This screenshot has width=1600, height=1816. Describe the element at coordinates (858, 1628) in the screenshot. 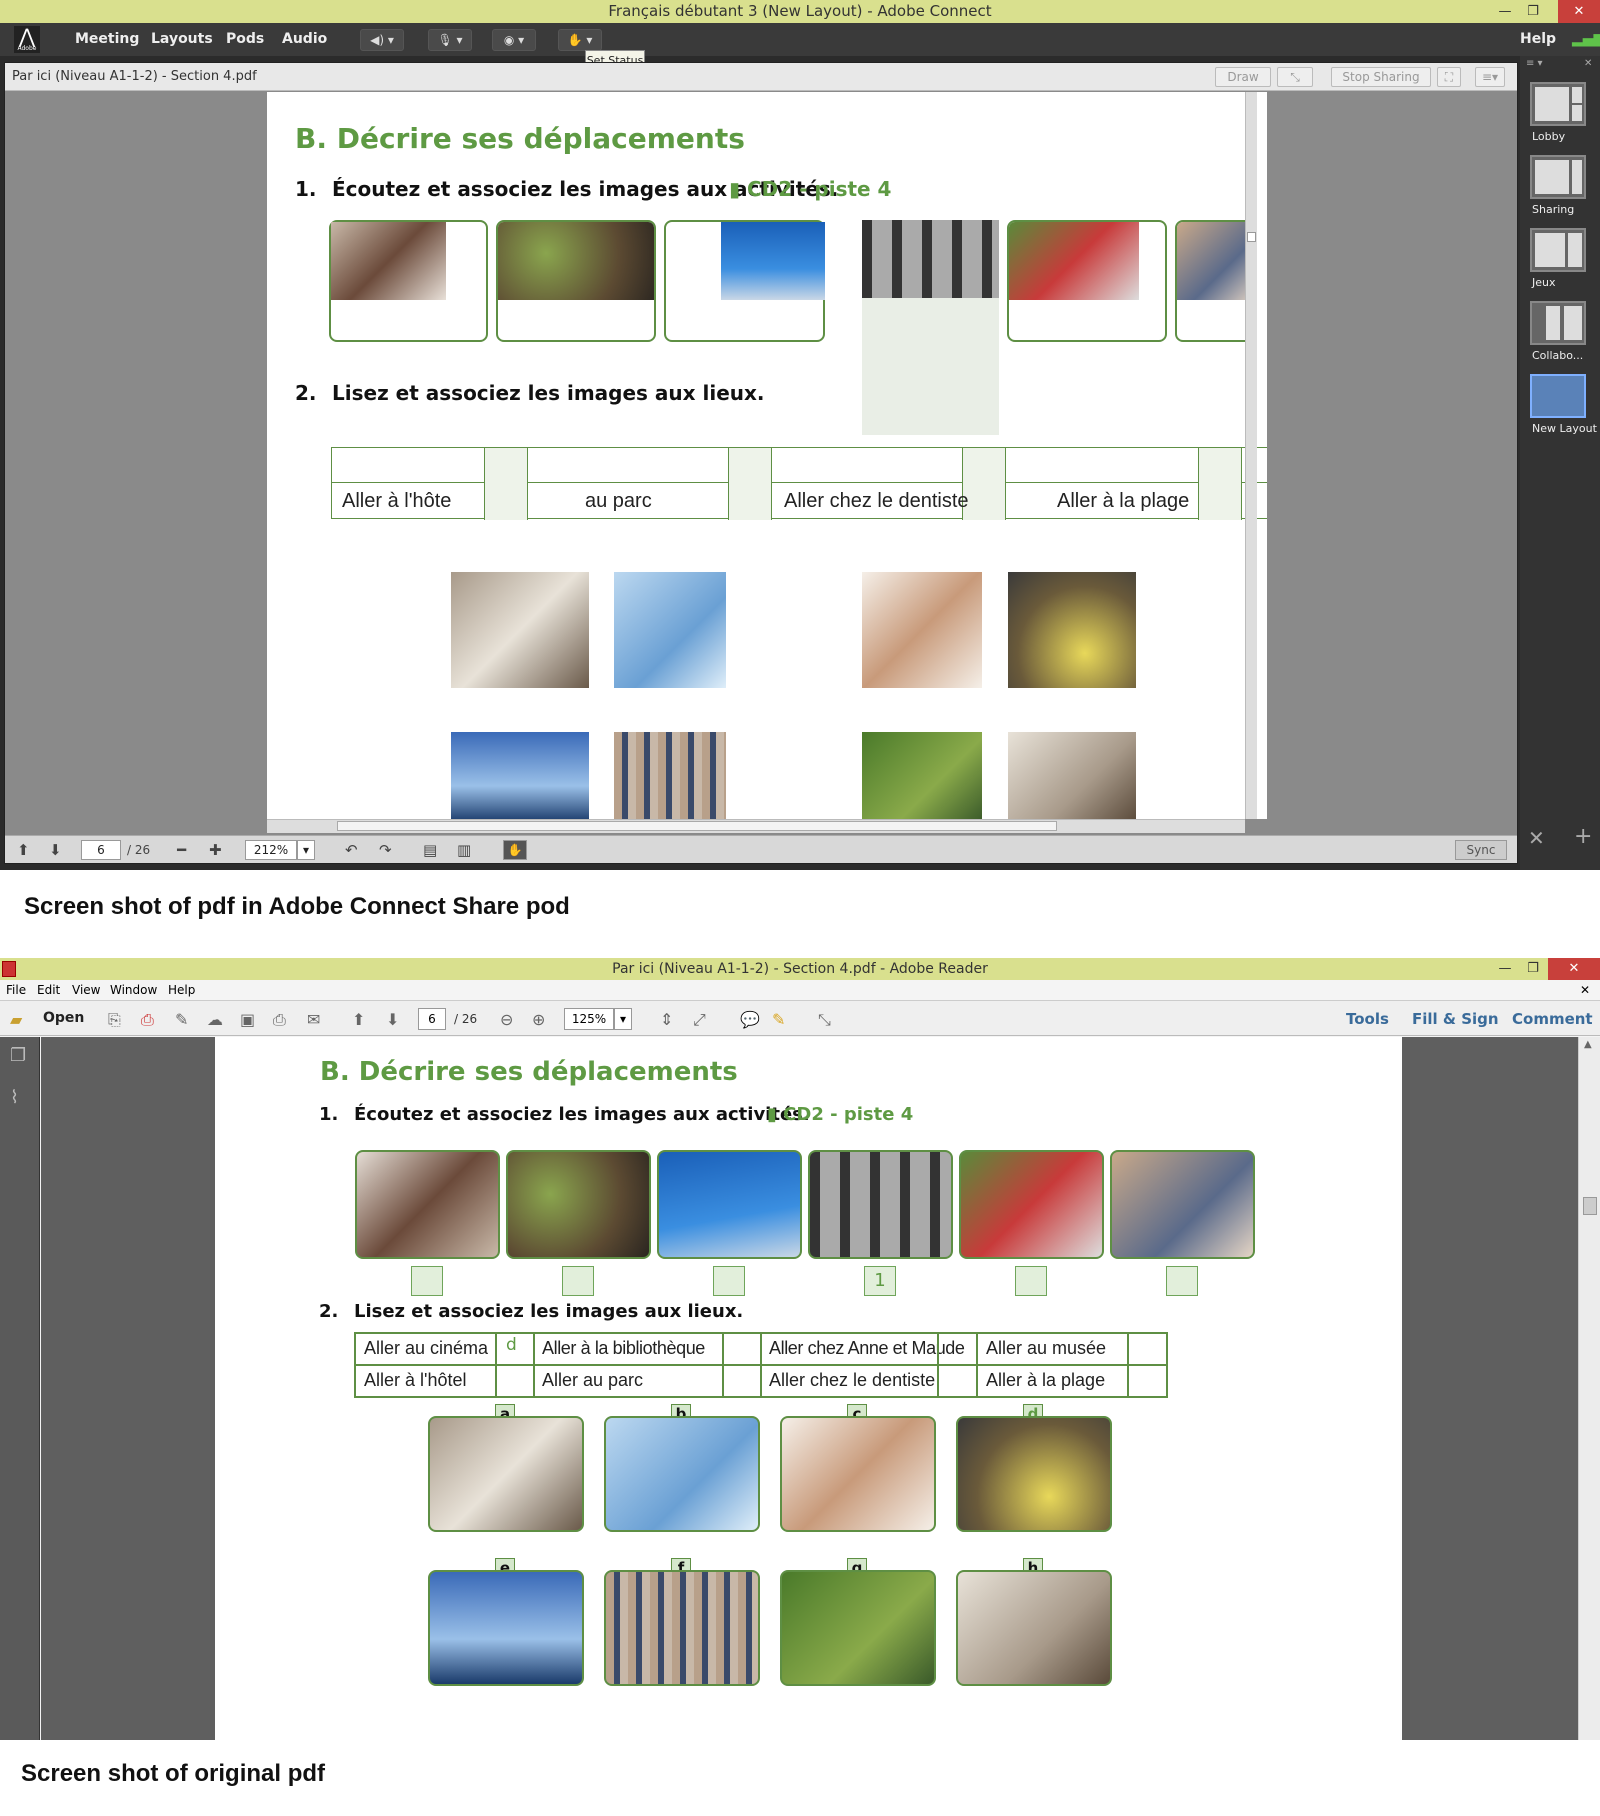

I see `park-bench-photo` at that location.